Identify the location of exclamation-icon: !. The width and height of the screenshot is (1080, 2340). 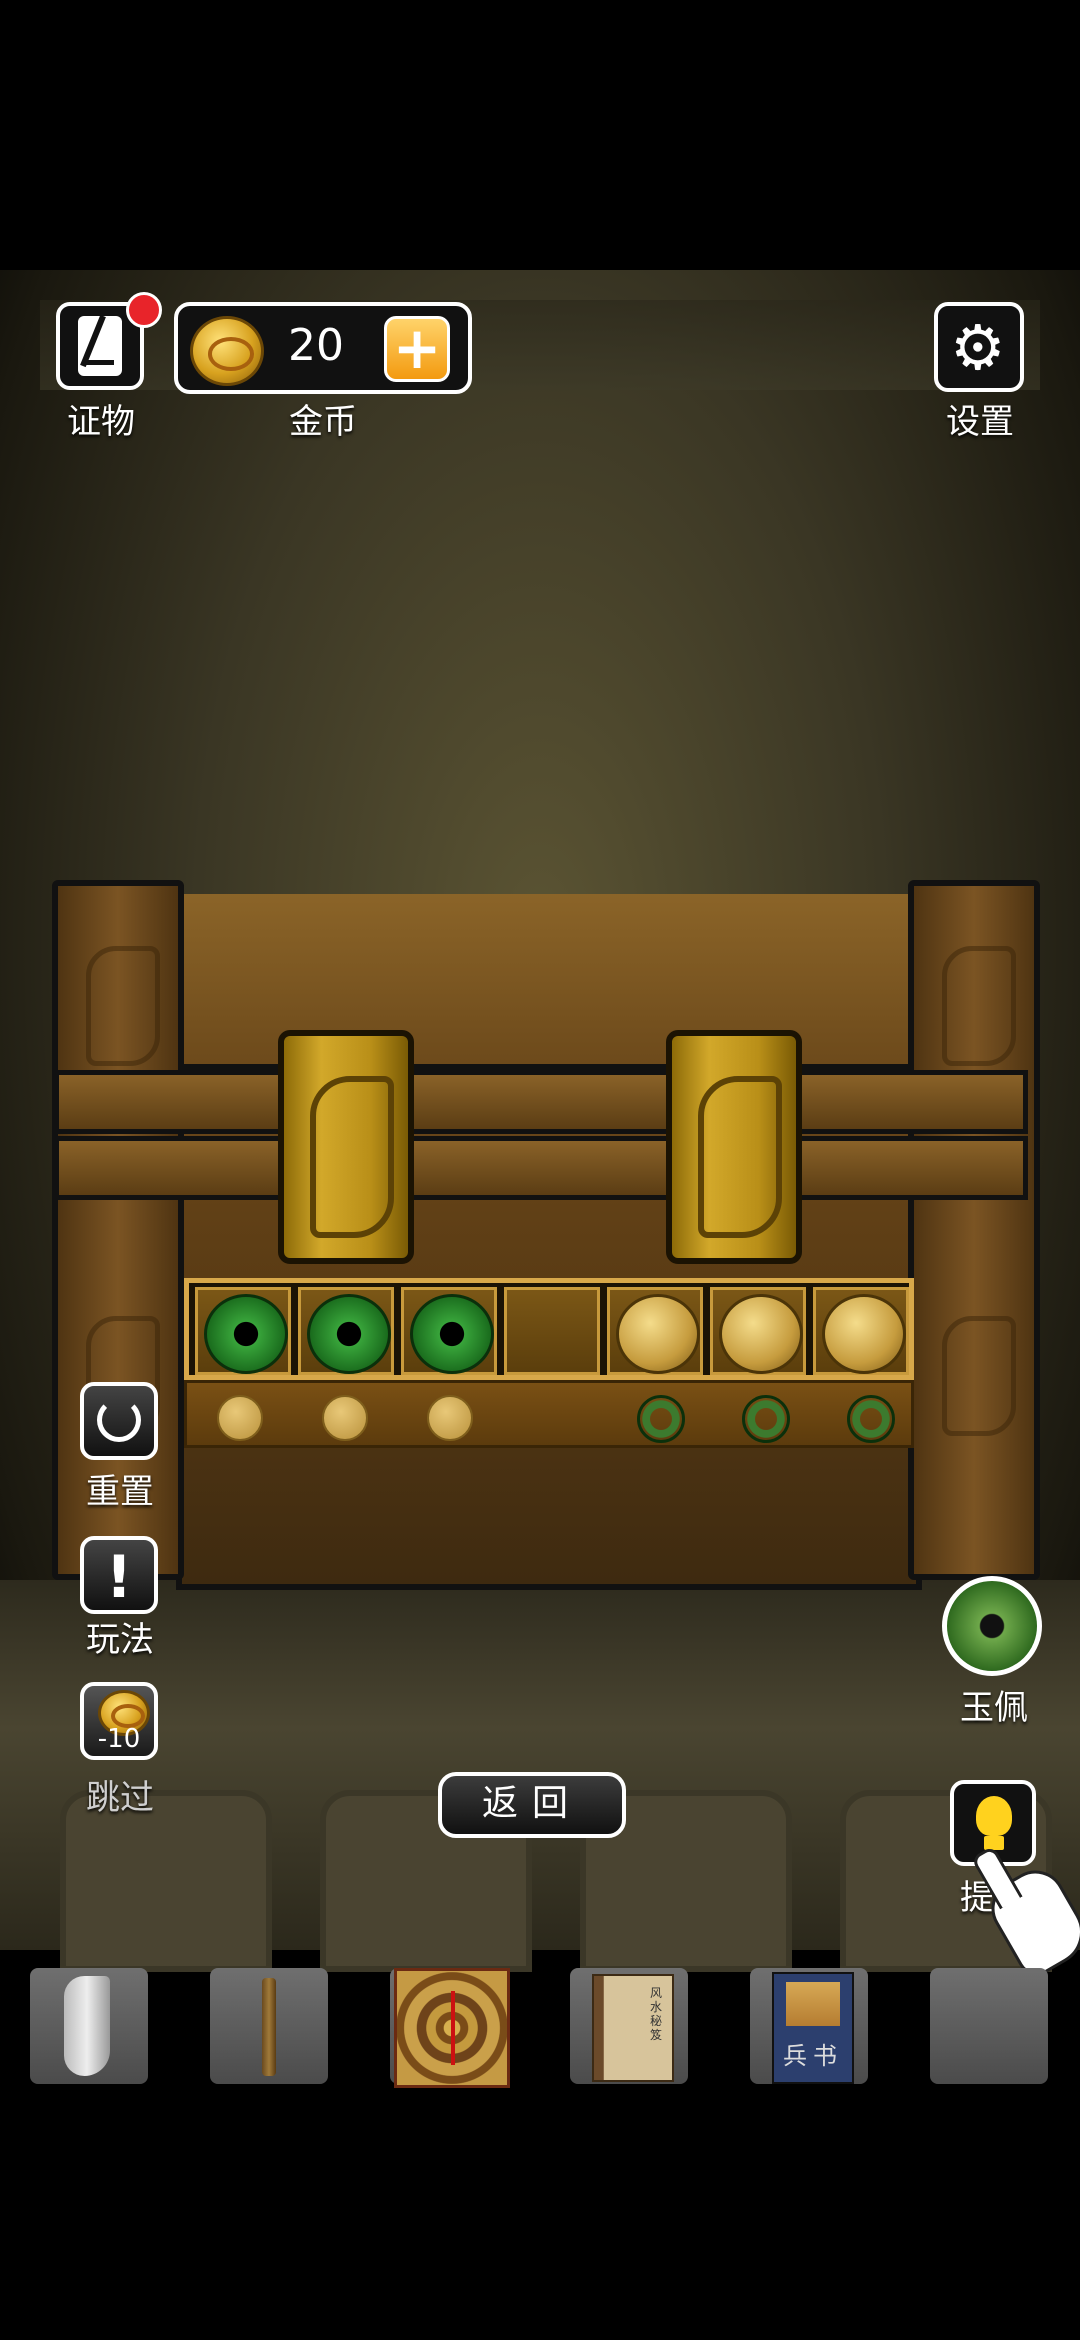
(119, 1577).